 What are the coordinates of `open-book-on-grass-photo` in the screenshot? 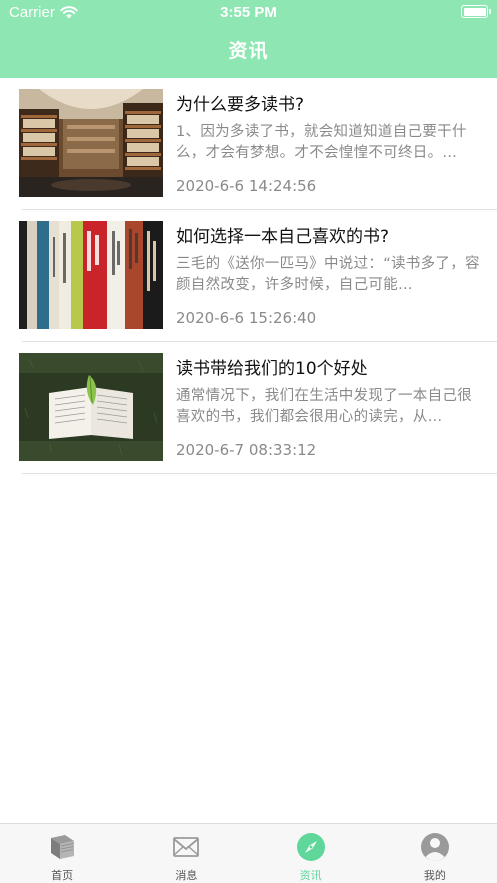 It's located at (91, 407).